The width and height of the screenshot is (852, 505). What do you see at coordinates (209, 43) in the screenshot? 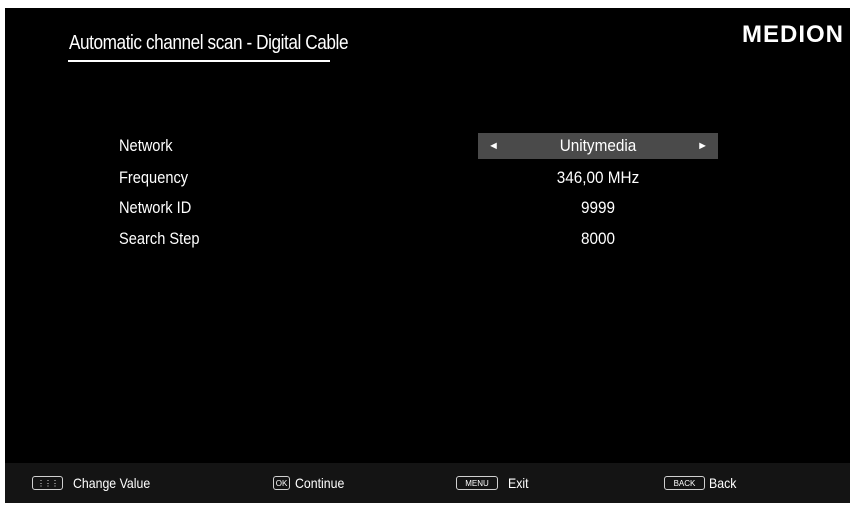
I see `page-title: Automatic channel scan - Digital Cable` at bounding box center [209, 43].